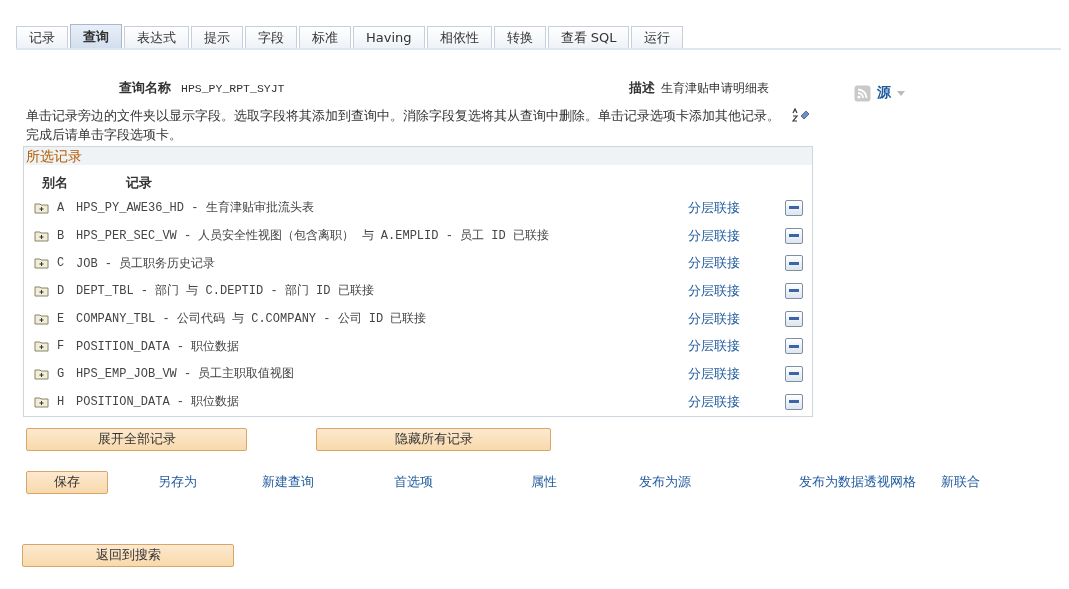 The width and height of the screenshot is (1069, 589). I want to click on sort-icon, so click(801, 115).